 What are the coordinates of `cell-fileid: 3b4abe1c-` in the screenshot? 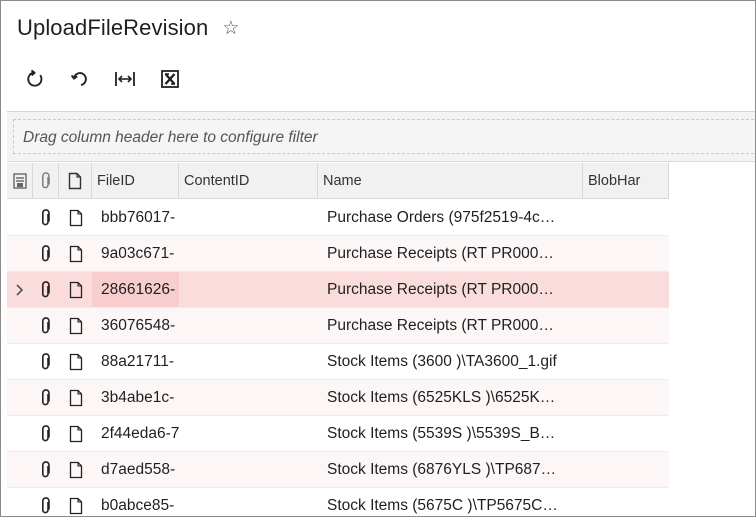 It's located at (135, 397).